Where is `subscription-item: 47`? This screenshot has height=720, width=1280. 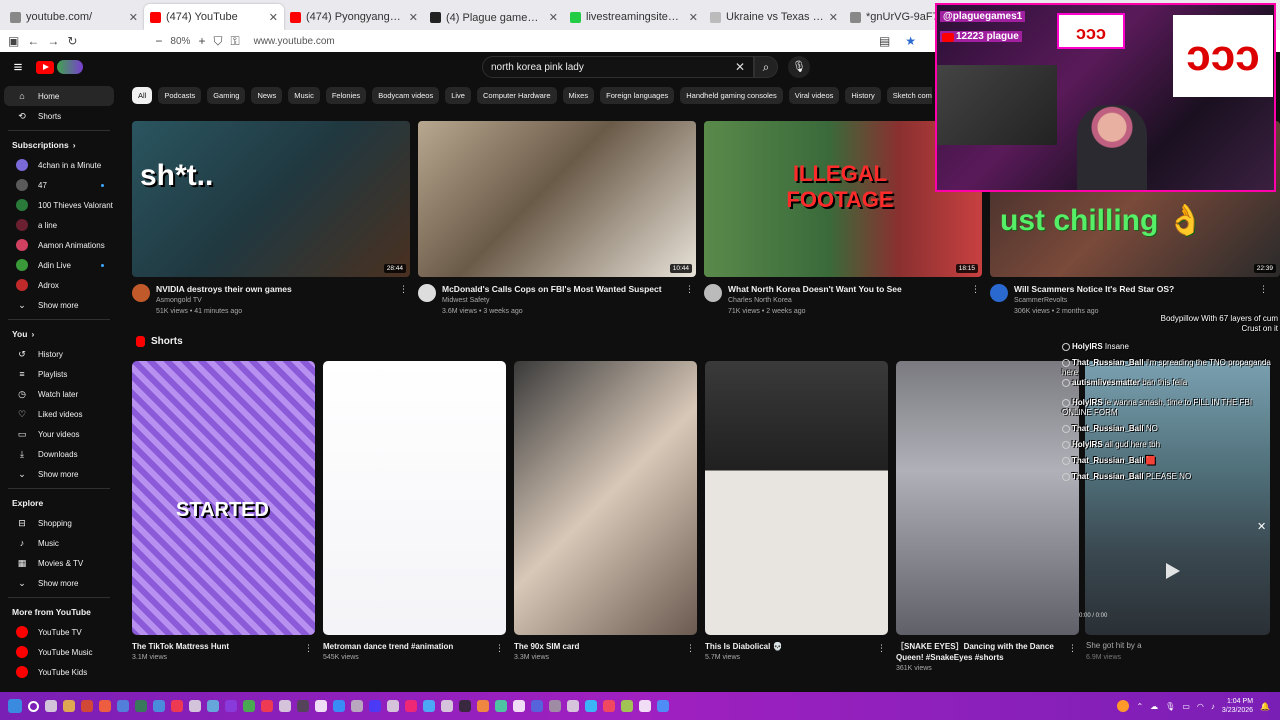
subscription-item: 47 is located at coordinates (59, 185).